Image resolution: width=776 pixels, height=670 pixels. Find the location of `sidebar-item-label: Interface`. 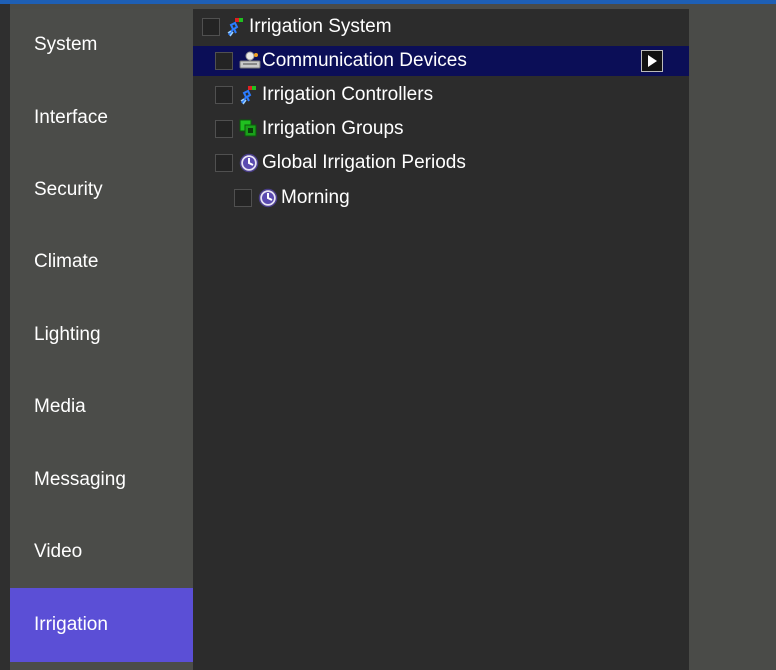

sidebar-item-label: Interface is located at coordinates (71, 117).